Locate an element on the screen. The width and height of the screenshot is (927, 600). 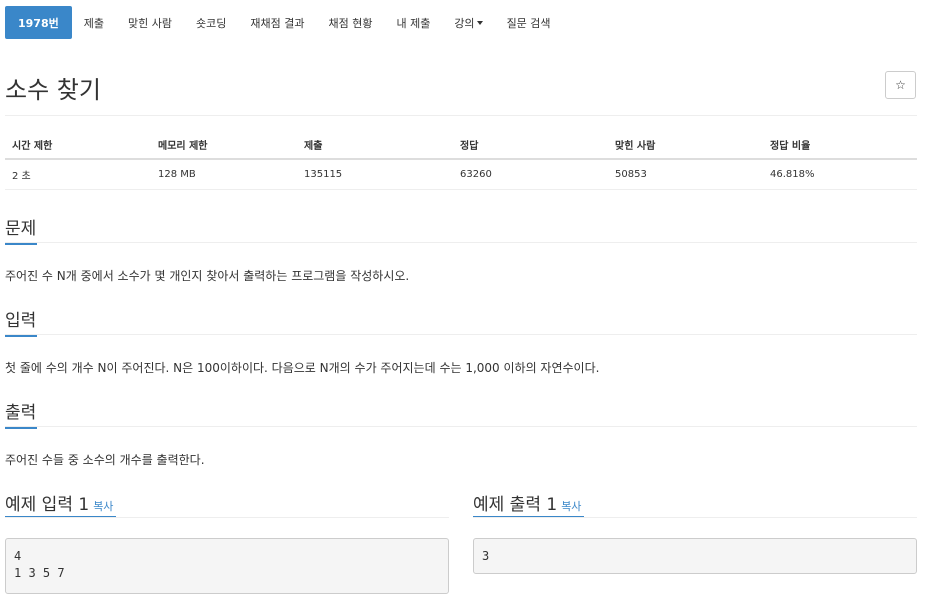
table-row: 2 초 128 MB 135115 63260 50853 46.818% is located at coordinates (461, 174).